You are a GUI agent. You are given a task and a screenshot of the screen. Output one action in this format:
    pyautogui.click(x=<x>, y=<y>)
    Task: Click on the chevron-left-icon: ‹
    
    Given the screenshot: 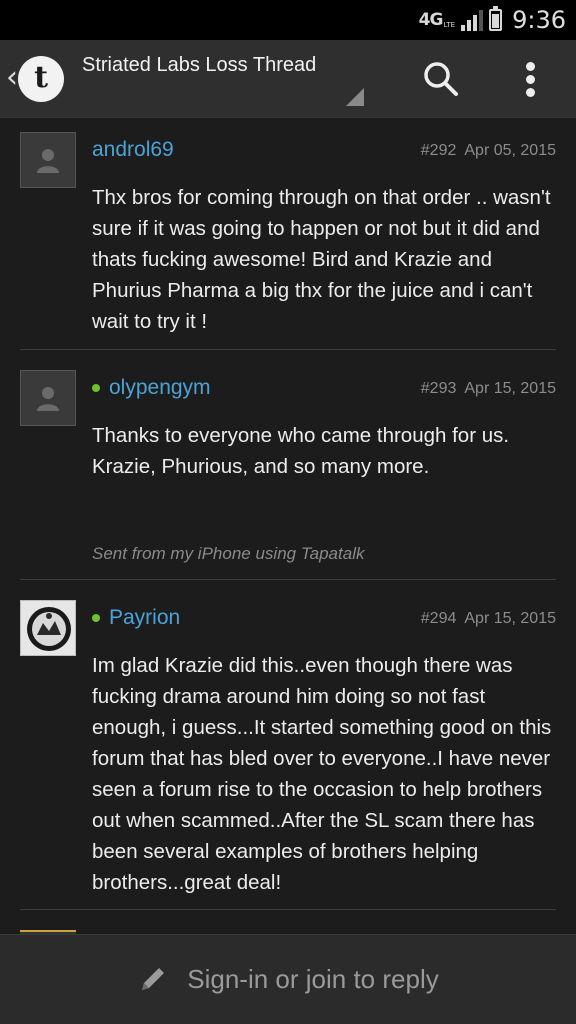 What is the action you would take?
    pyautogui.click(x=12, y=77)
    